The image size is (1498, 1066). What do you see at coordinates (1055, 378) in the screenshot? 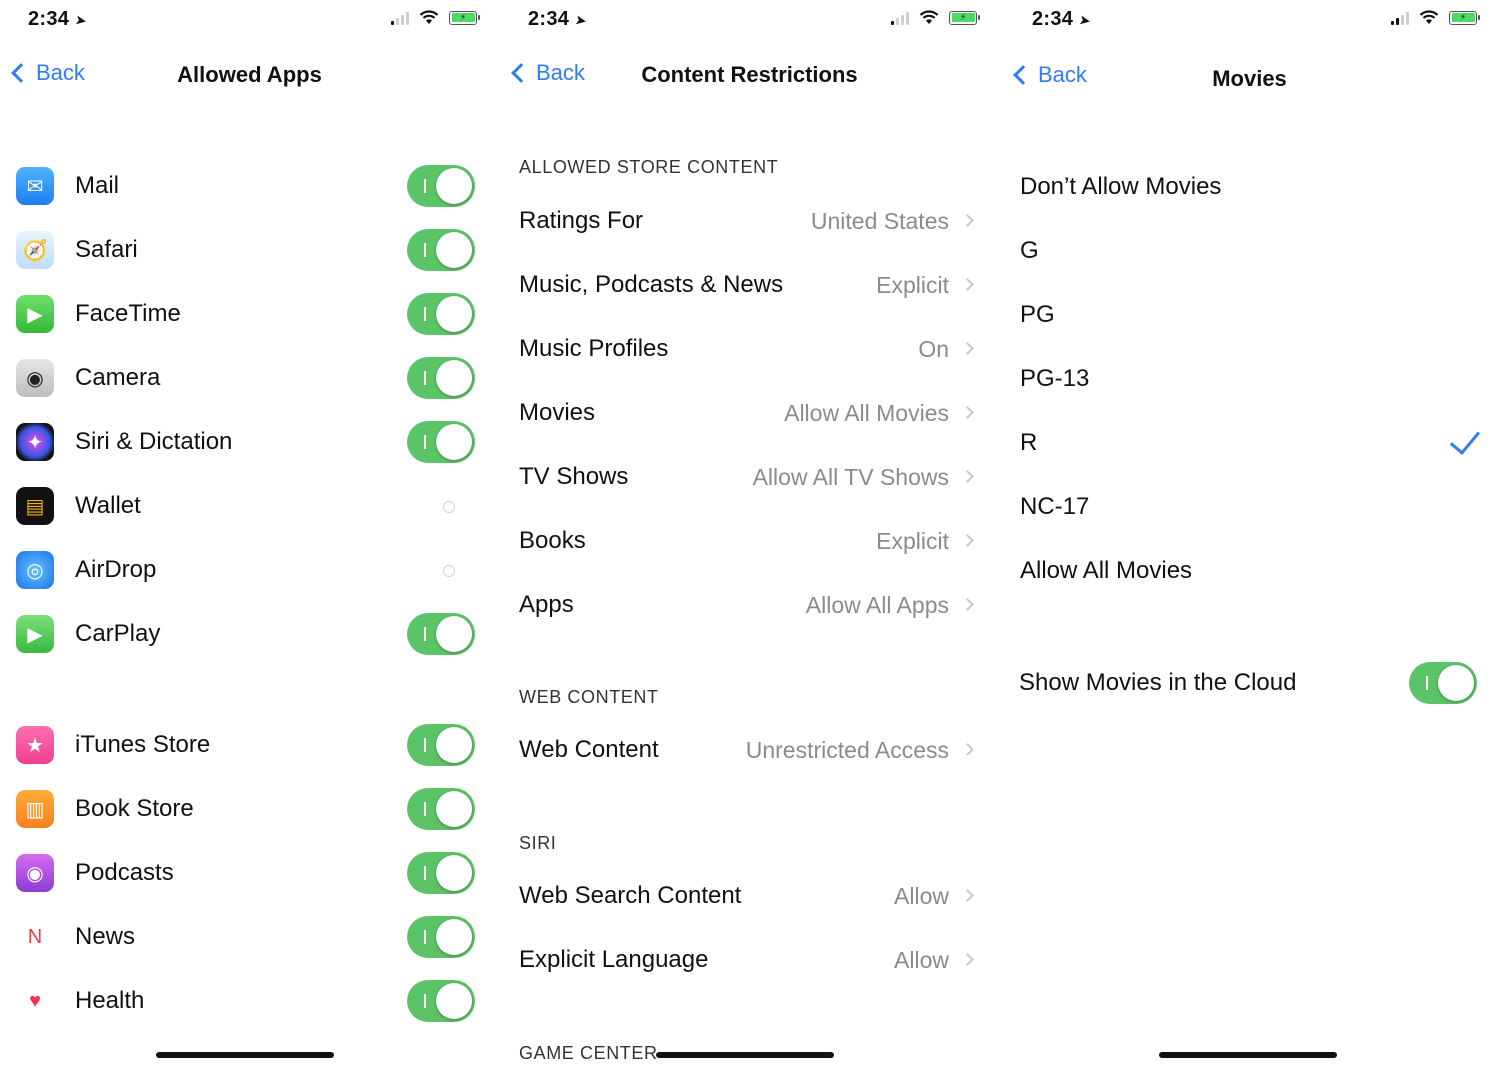
I see `movie-rating-label: PG-13` at bounding box center [1055, 378].